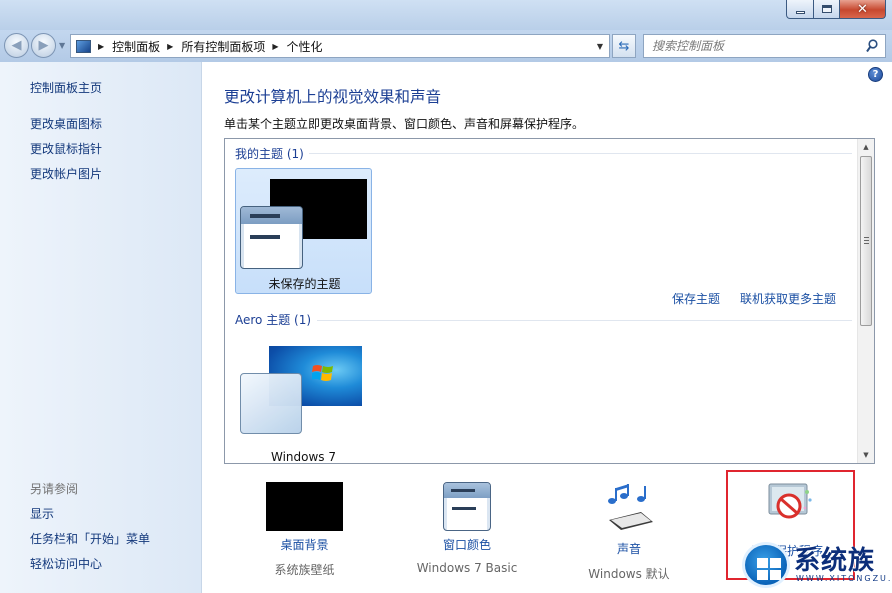 This screenshot has width=892, height=593. Describe the element at coordinates (766, 565) in the screenshot. I see `watermark-logo-icon` at that location.